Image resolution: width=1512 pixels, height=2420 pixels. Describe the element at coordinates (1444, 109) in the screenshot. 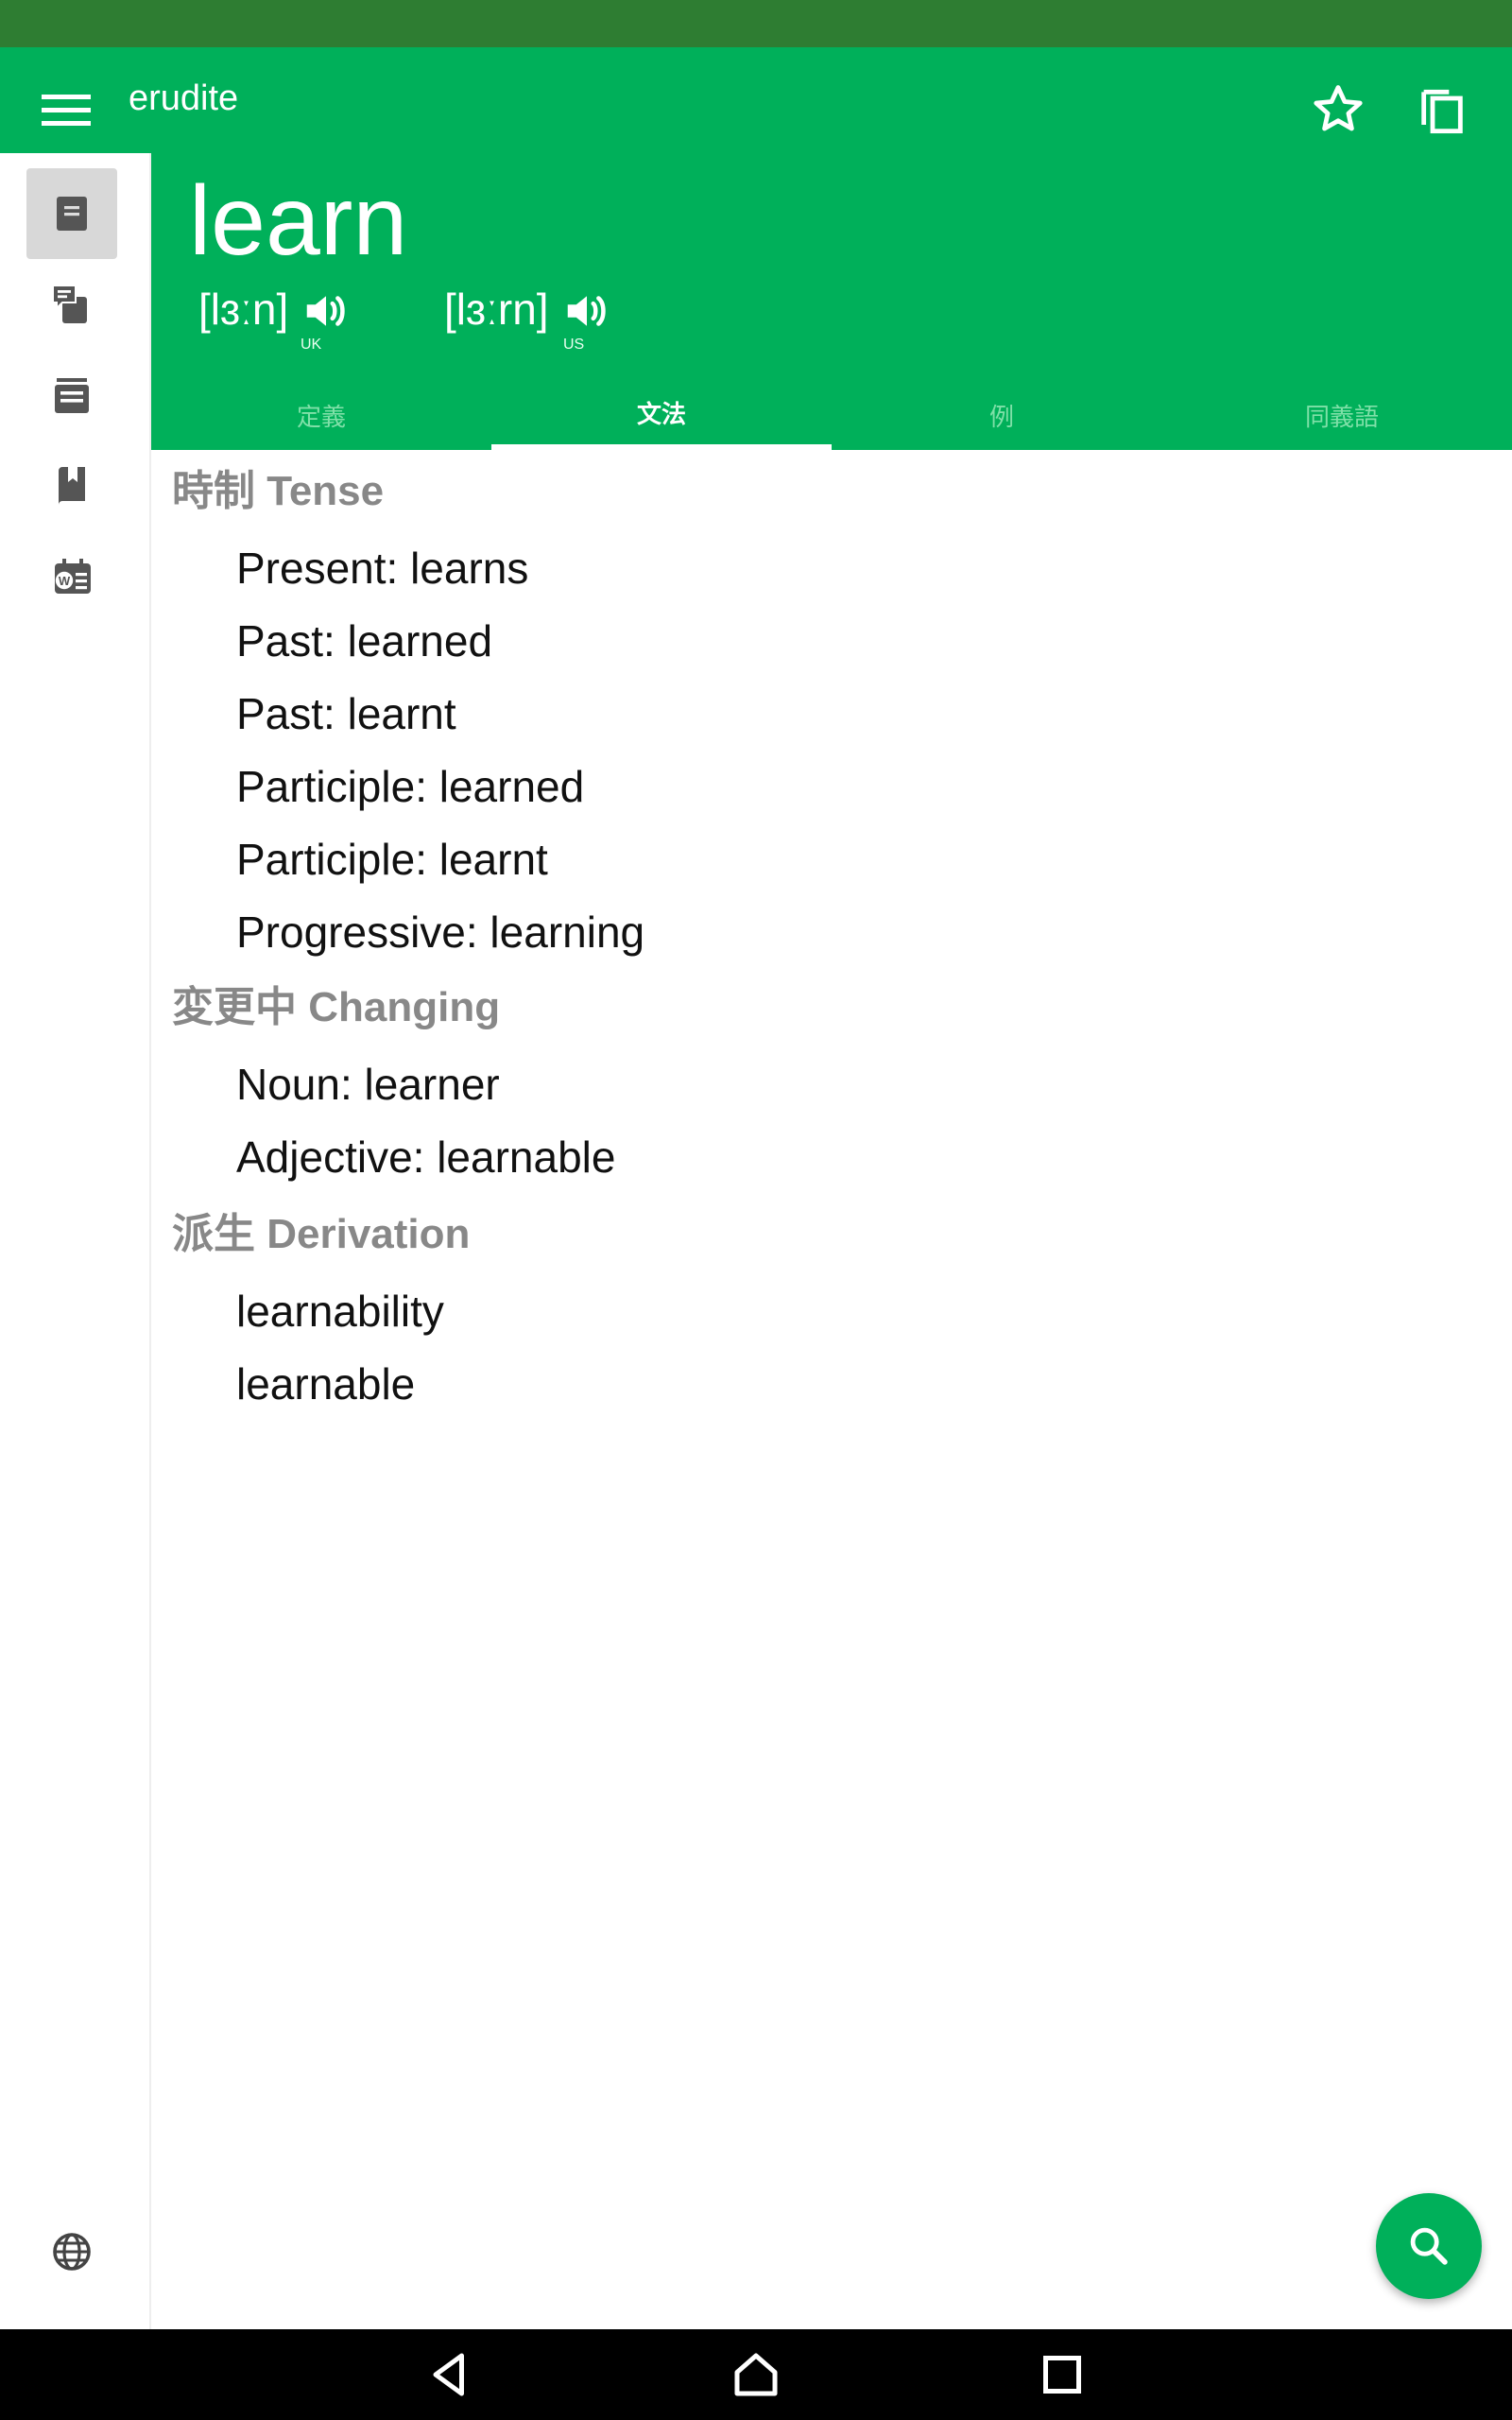

I see `copy-icon` at that location.